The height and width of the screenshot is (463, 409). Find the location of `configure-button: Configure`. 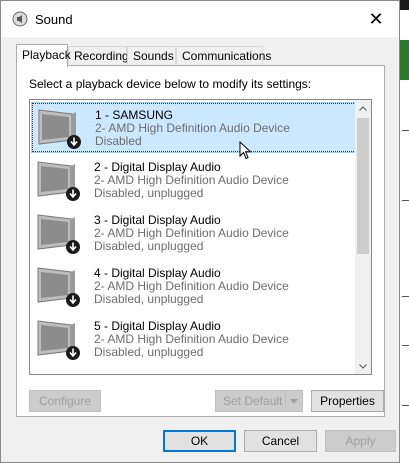

configure-button: Configure is located at coordinates (65, 401).